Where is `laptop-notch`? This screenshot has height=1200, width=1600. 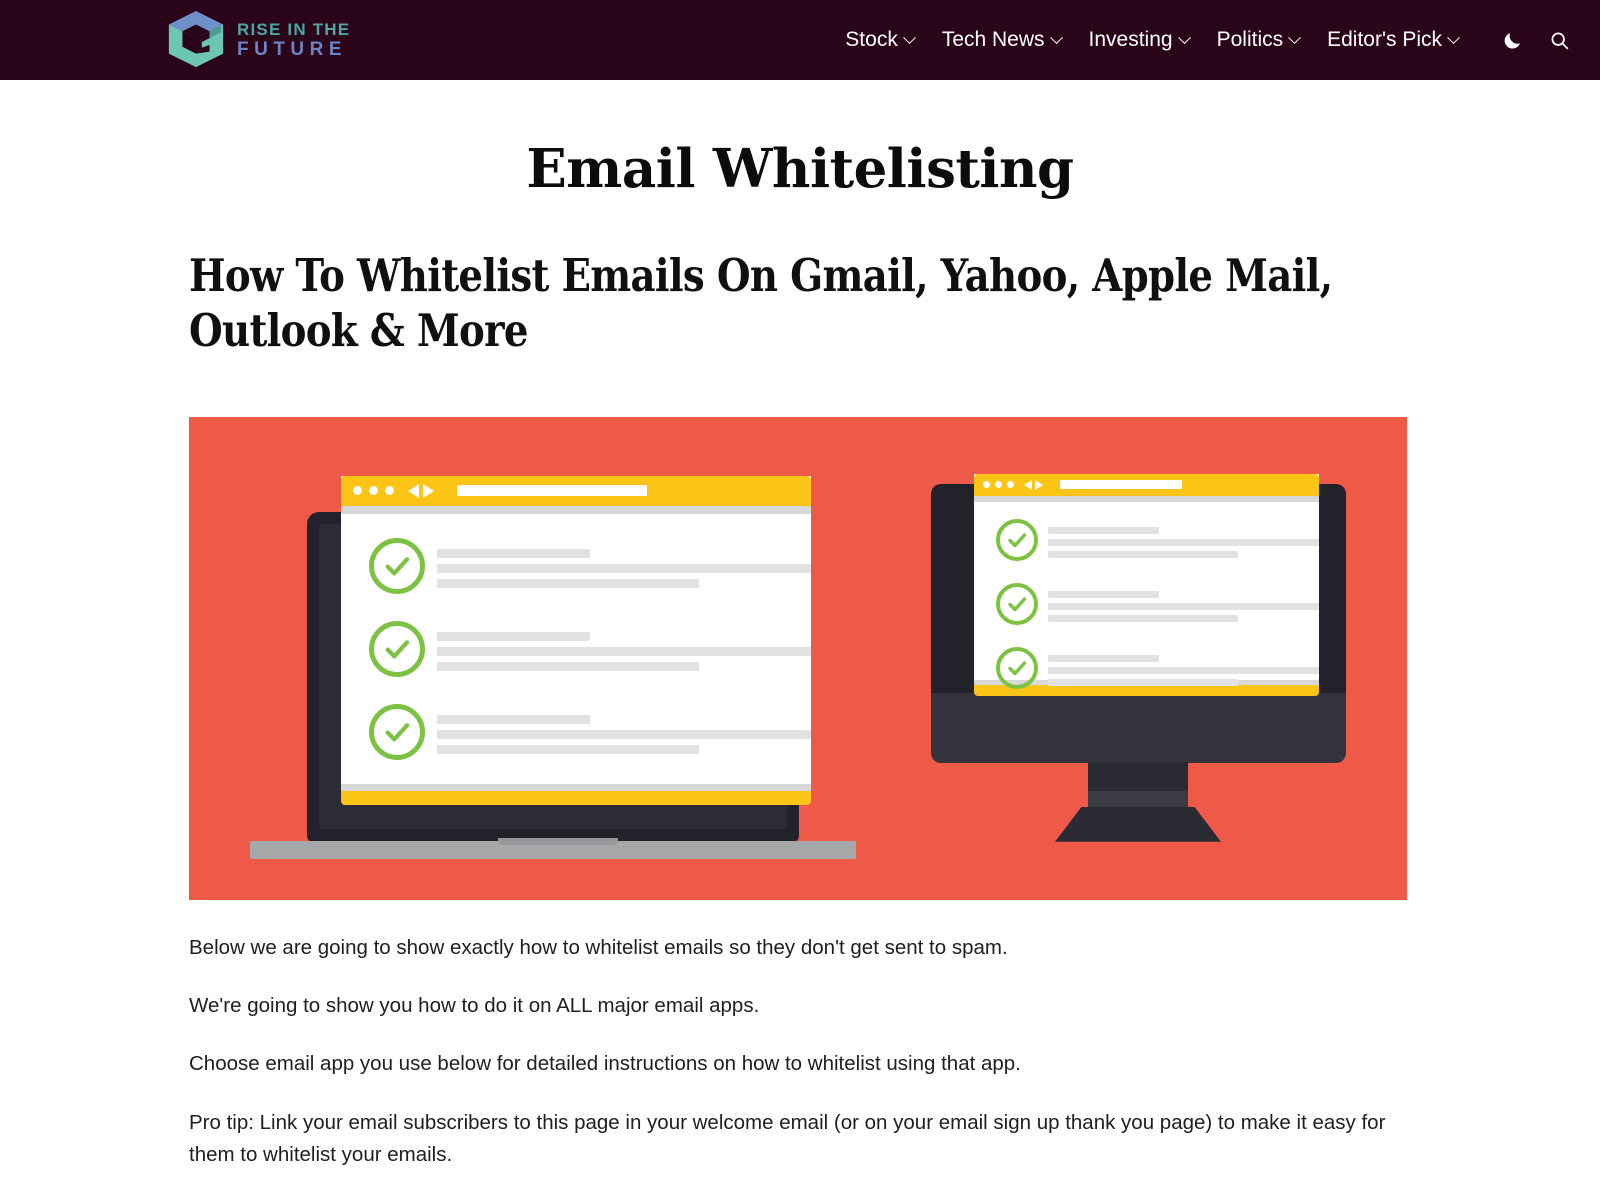
laptop-notch is located at coordinates (558, 841).